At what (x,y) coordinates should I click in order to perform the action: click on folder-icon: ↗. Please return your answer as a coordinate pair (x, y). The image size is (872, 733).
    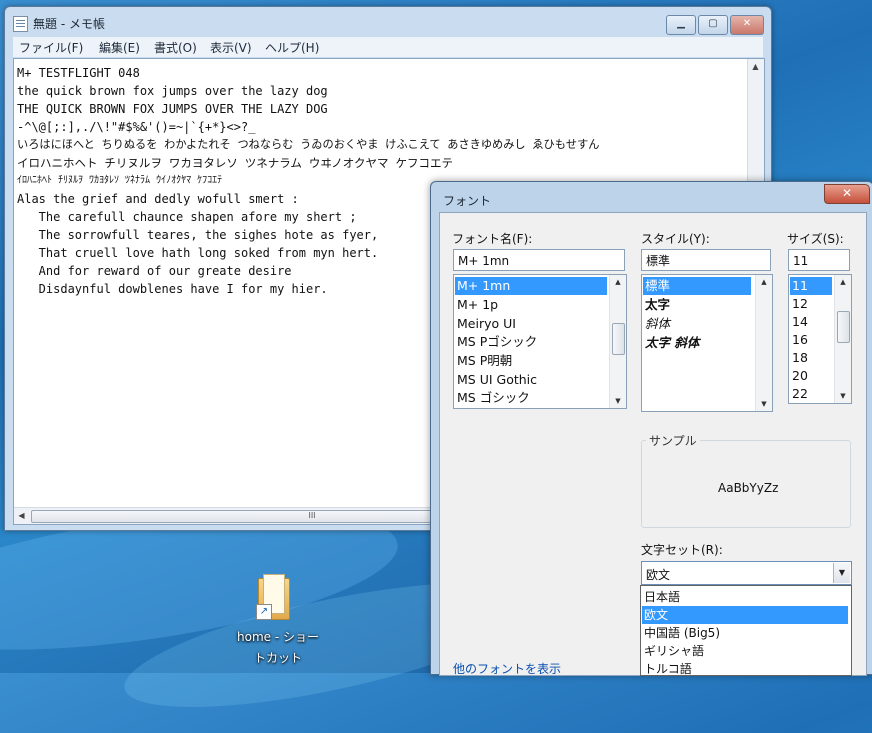
    Looking at the image, I should click on (273, 597).